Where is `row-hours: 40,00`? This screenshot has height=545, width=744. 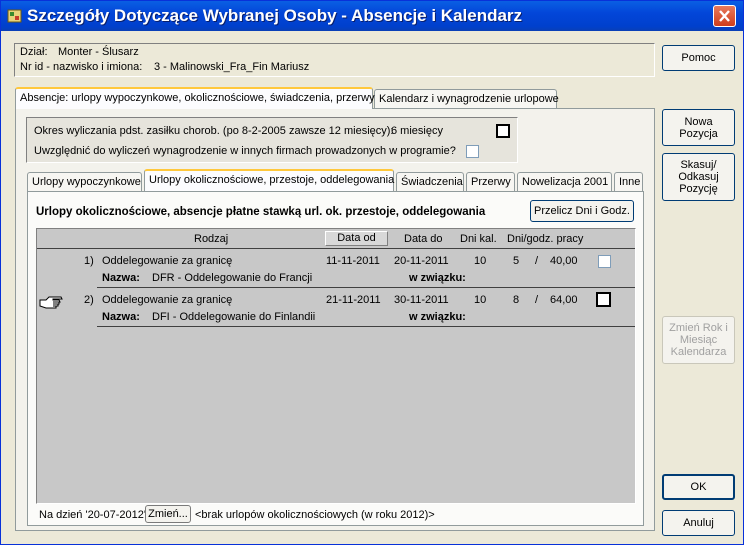 row-hours: 40,00 is located at coordinates (564, 261).